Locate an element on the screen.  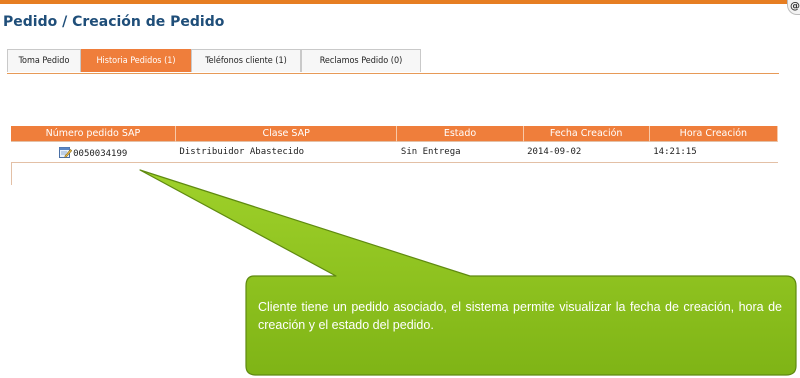
tab-historia-pedidos: Historia Pedidos (1) is located at coordinates (136, 60).